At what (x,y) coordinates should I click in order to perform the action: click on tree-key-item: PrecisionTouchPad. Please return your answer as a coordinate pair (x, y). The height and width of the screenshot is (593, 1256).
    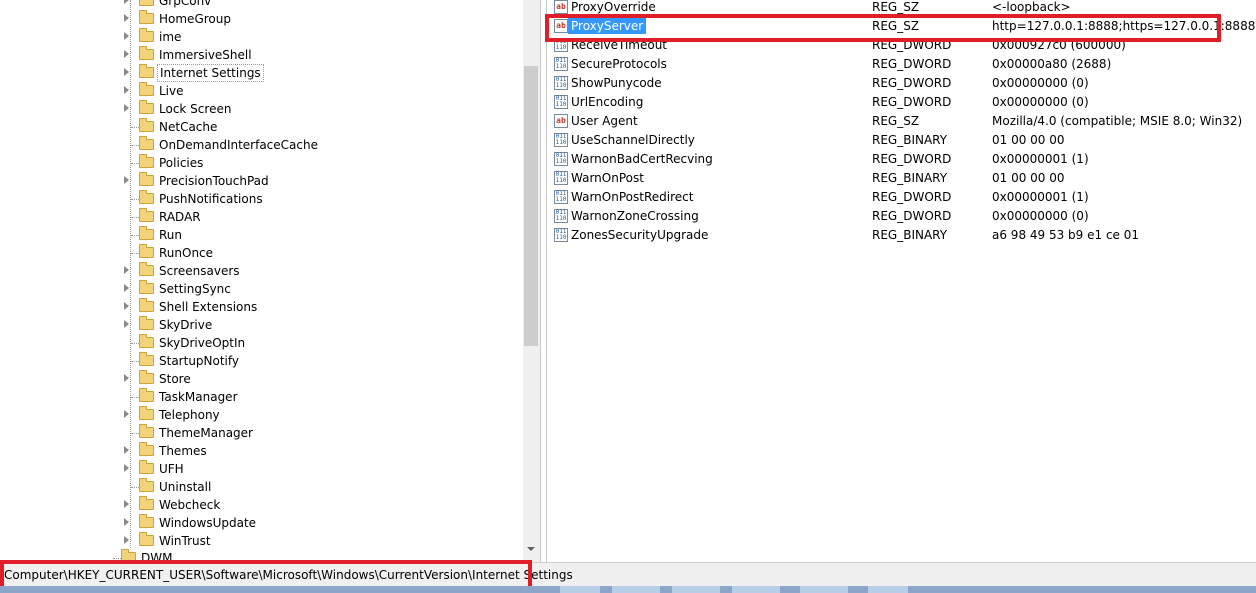
    Looking at the image, I should click on (260, 181).